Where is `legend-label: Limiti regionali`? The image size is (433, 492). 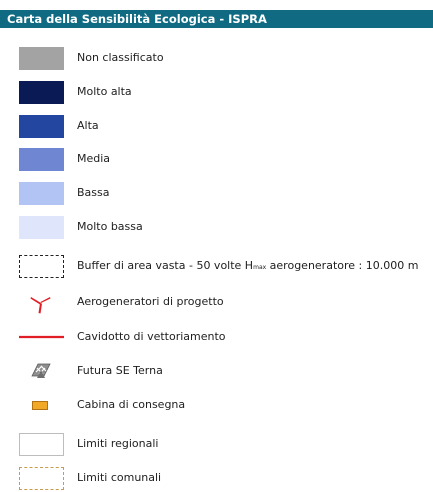 legend-label: Limiti regionali is located at coordinates (118, 443).